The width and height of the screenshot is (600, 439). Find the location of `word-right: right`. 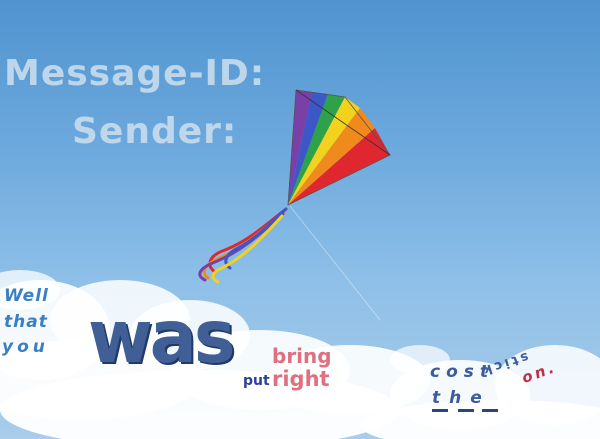

word-right: right is located at coordinates (301, 379).